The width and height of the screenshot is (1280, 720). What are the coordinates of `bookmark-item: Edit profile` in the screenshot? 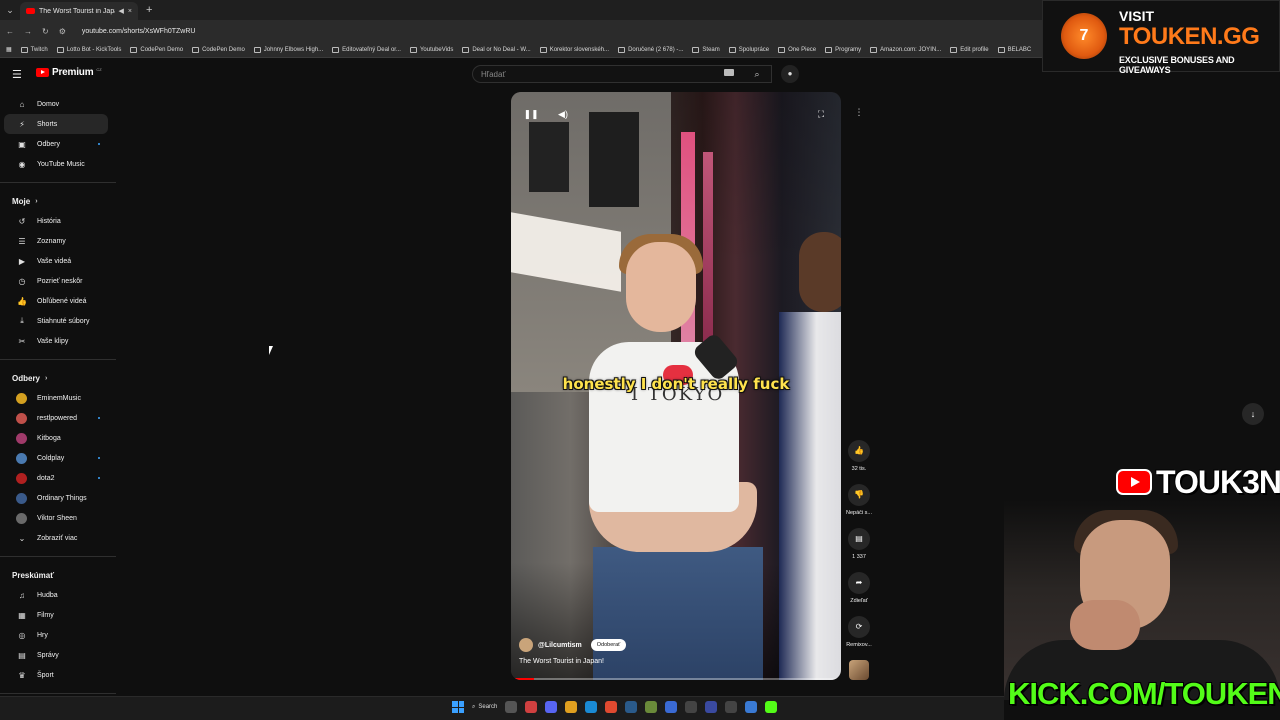 It's located at (969, 49).